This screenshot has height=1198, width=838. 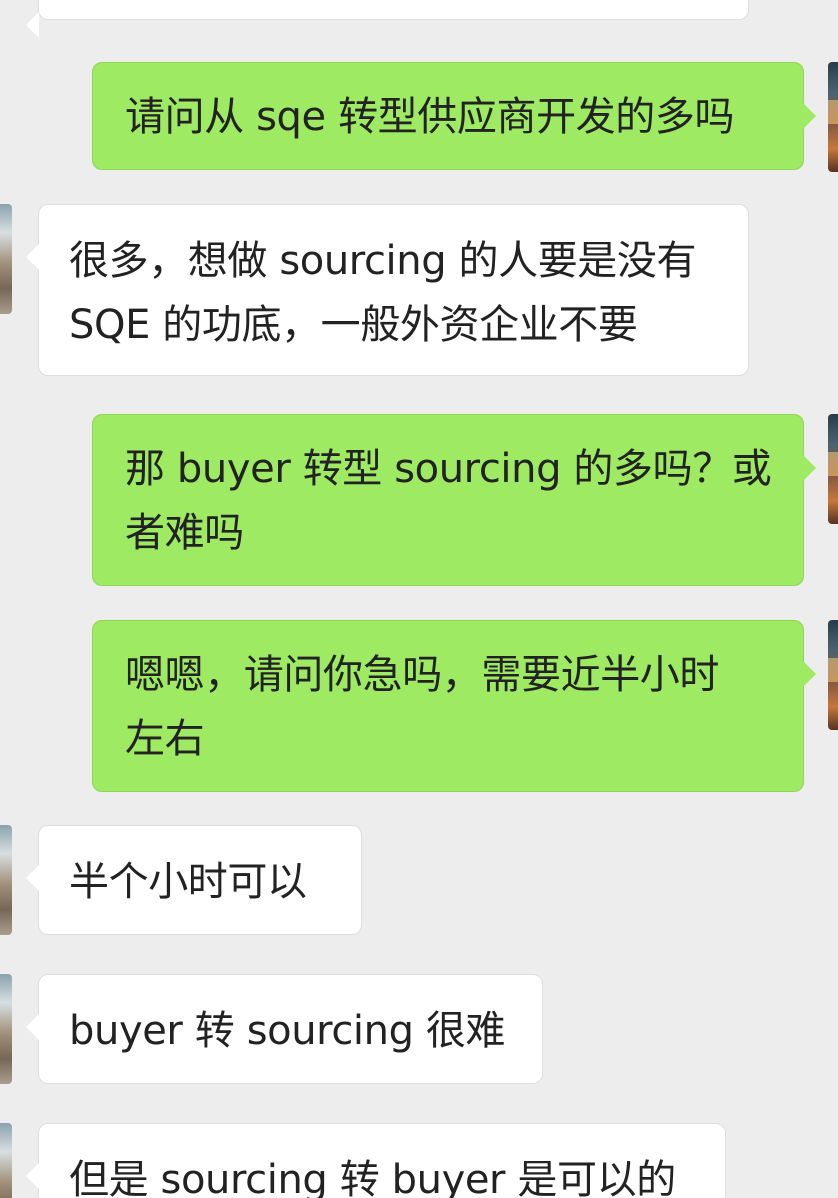 What do you see at coordinates (448, 469) in the screenshot?
I see `message-text-line: 那 buyer 转型 sourcing 的多吗？或` at bounding box center [448, 469].